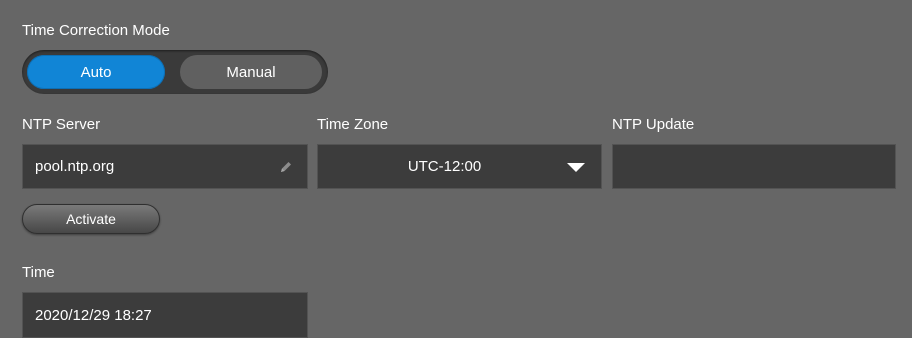 The height and width of the screenshot is (338, 912). I want to click on time-label: Time, so click(38, 272).